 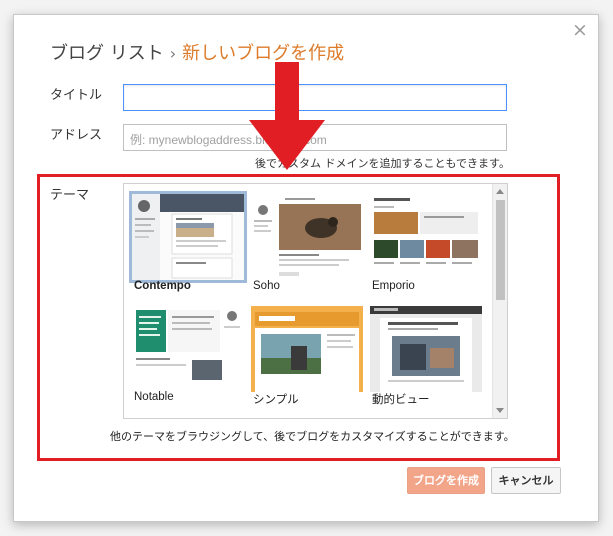 I want to click on theme-label: テーマ, so click(x=70, y=195).